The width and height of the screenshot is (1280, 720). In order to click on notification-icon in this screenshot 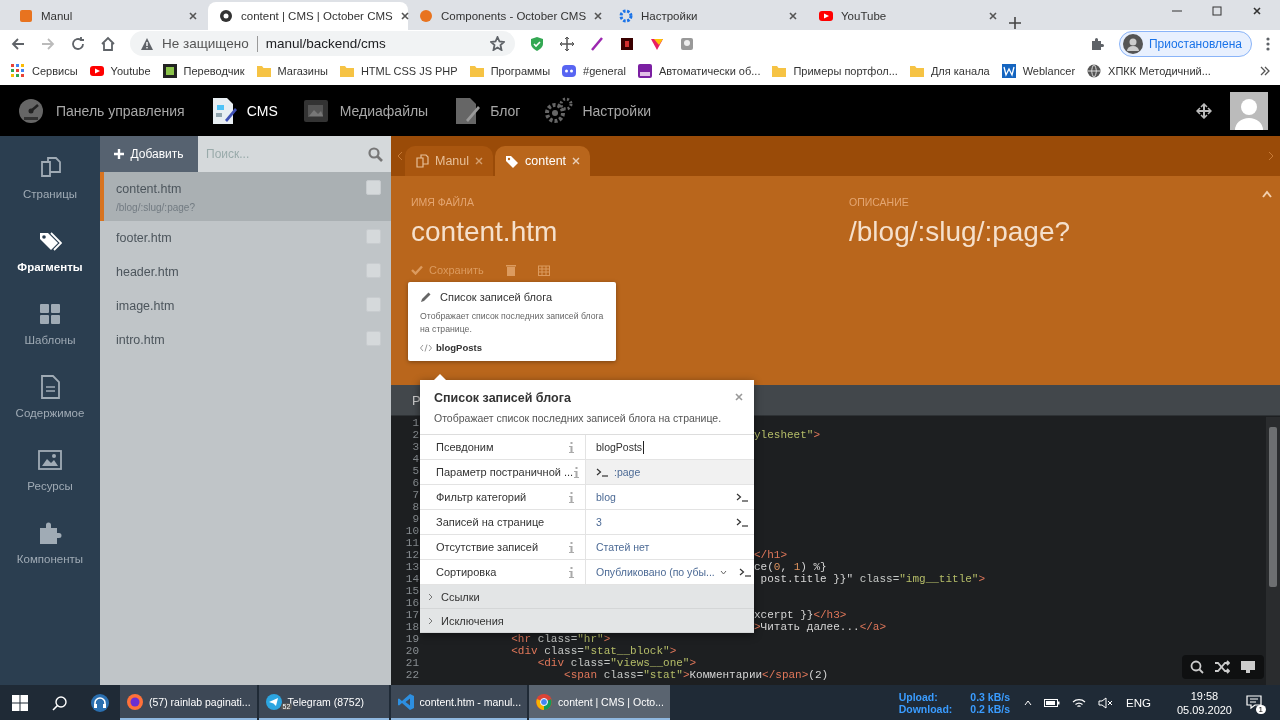, I will do `click(1254, 701)`.